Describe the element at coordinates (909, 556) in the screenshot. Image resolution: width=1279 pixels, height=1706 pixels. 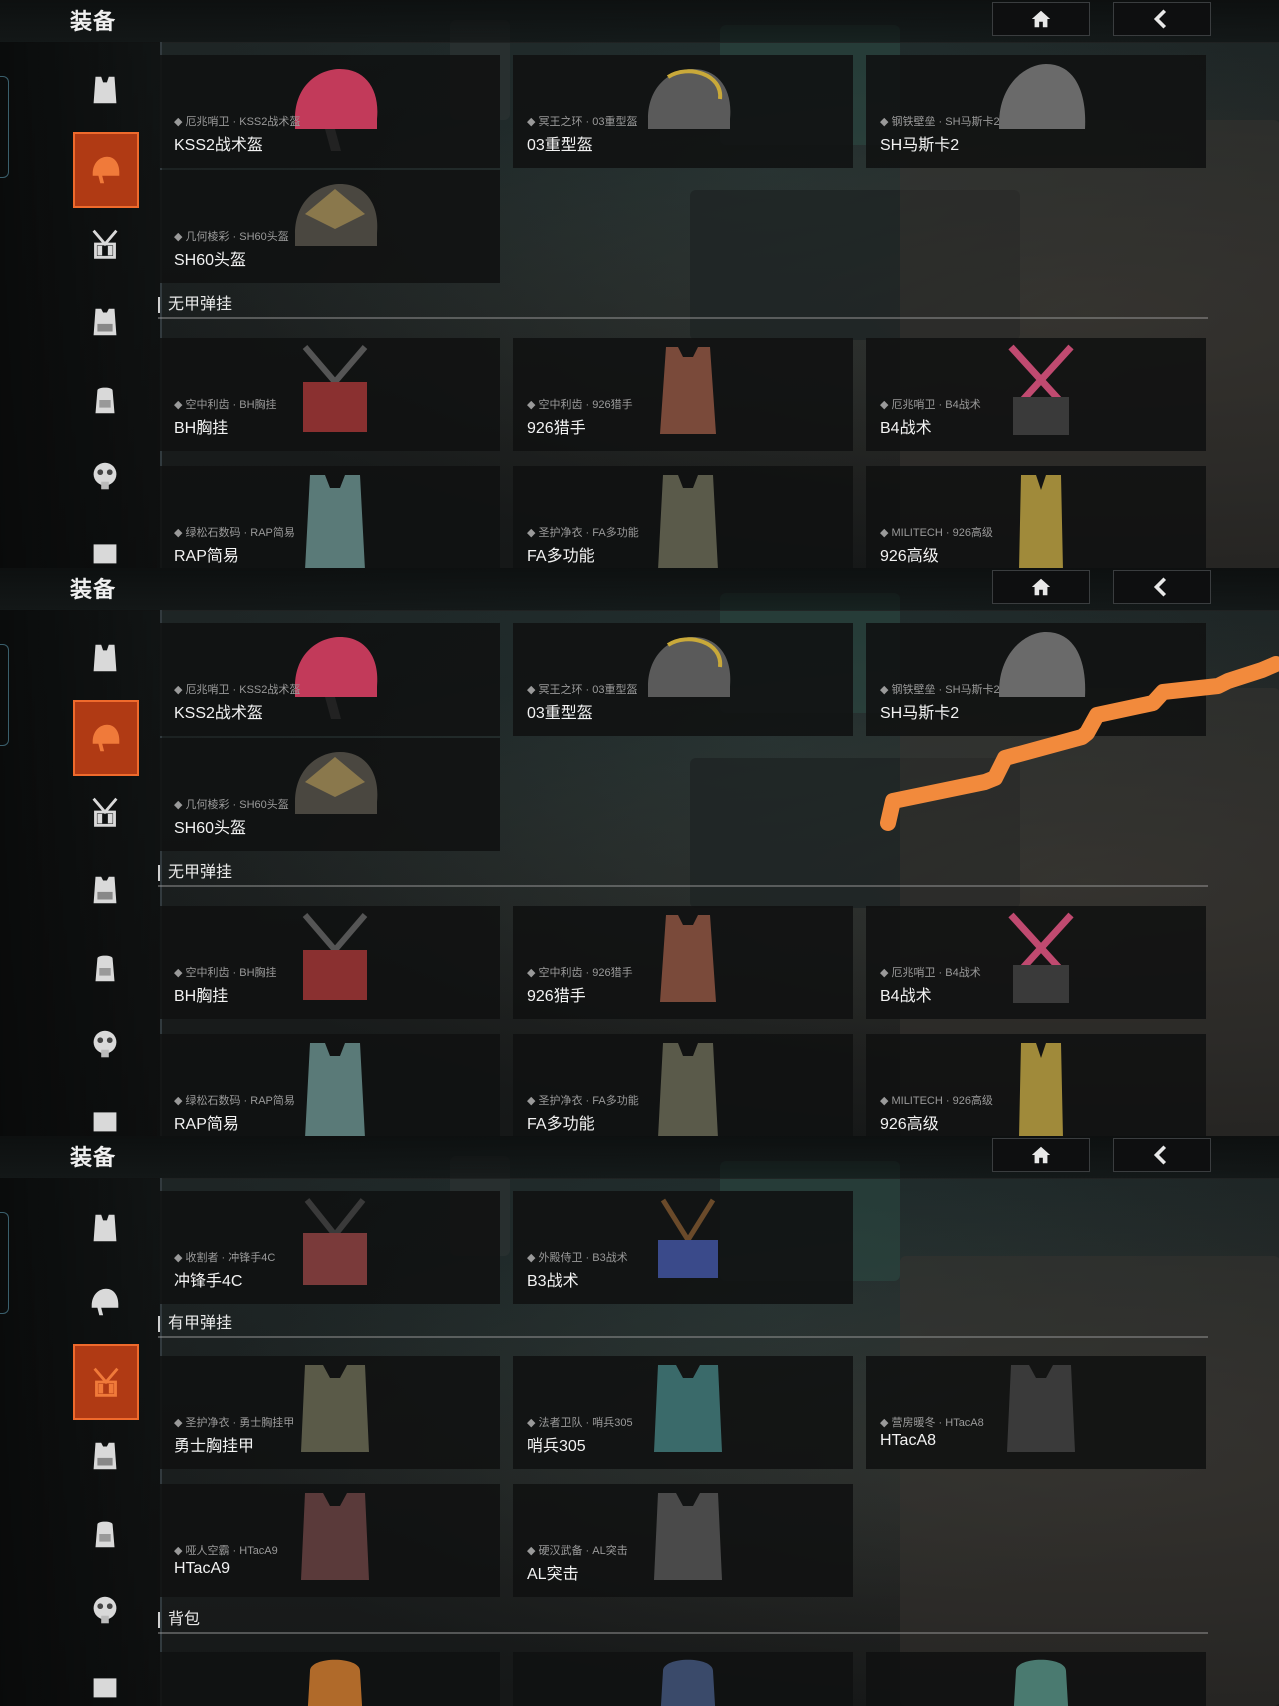
I see `item-name: 926高级` at that location.